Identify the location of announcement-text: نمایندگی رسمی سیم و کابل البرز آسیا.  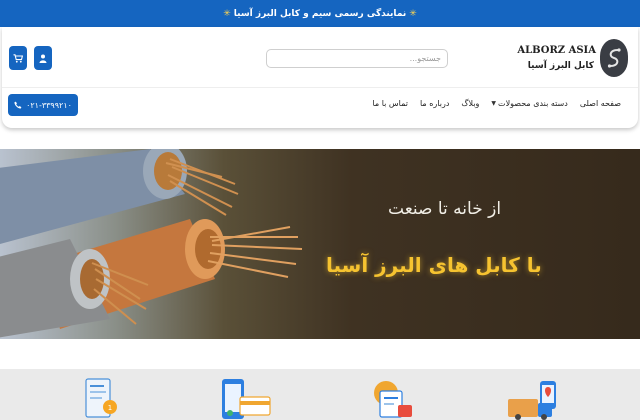
(320, 13).